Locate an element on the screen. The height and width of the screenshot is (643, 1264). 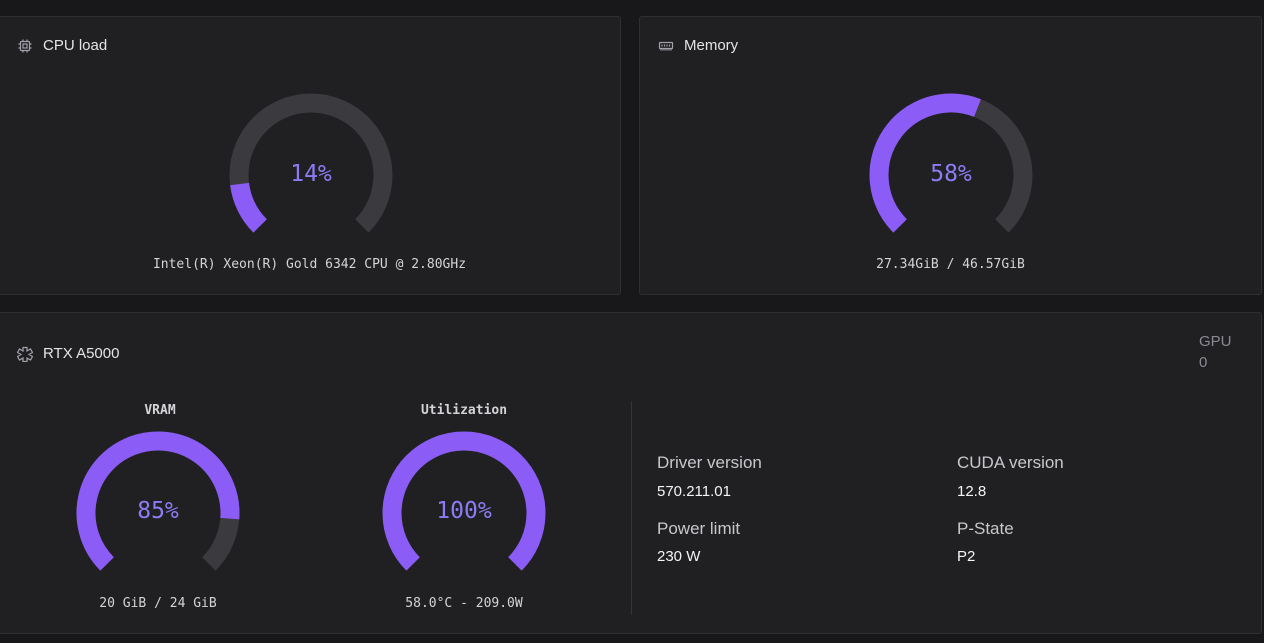
vram-gauge: 85% is located at coordinates (158, 513).